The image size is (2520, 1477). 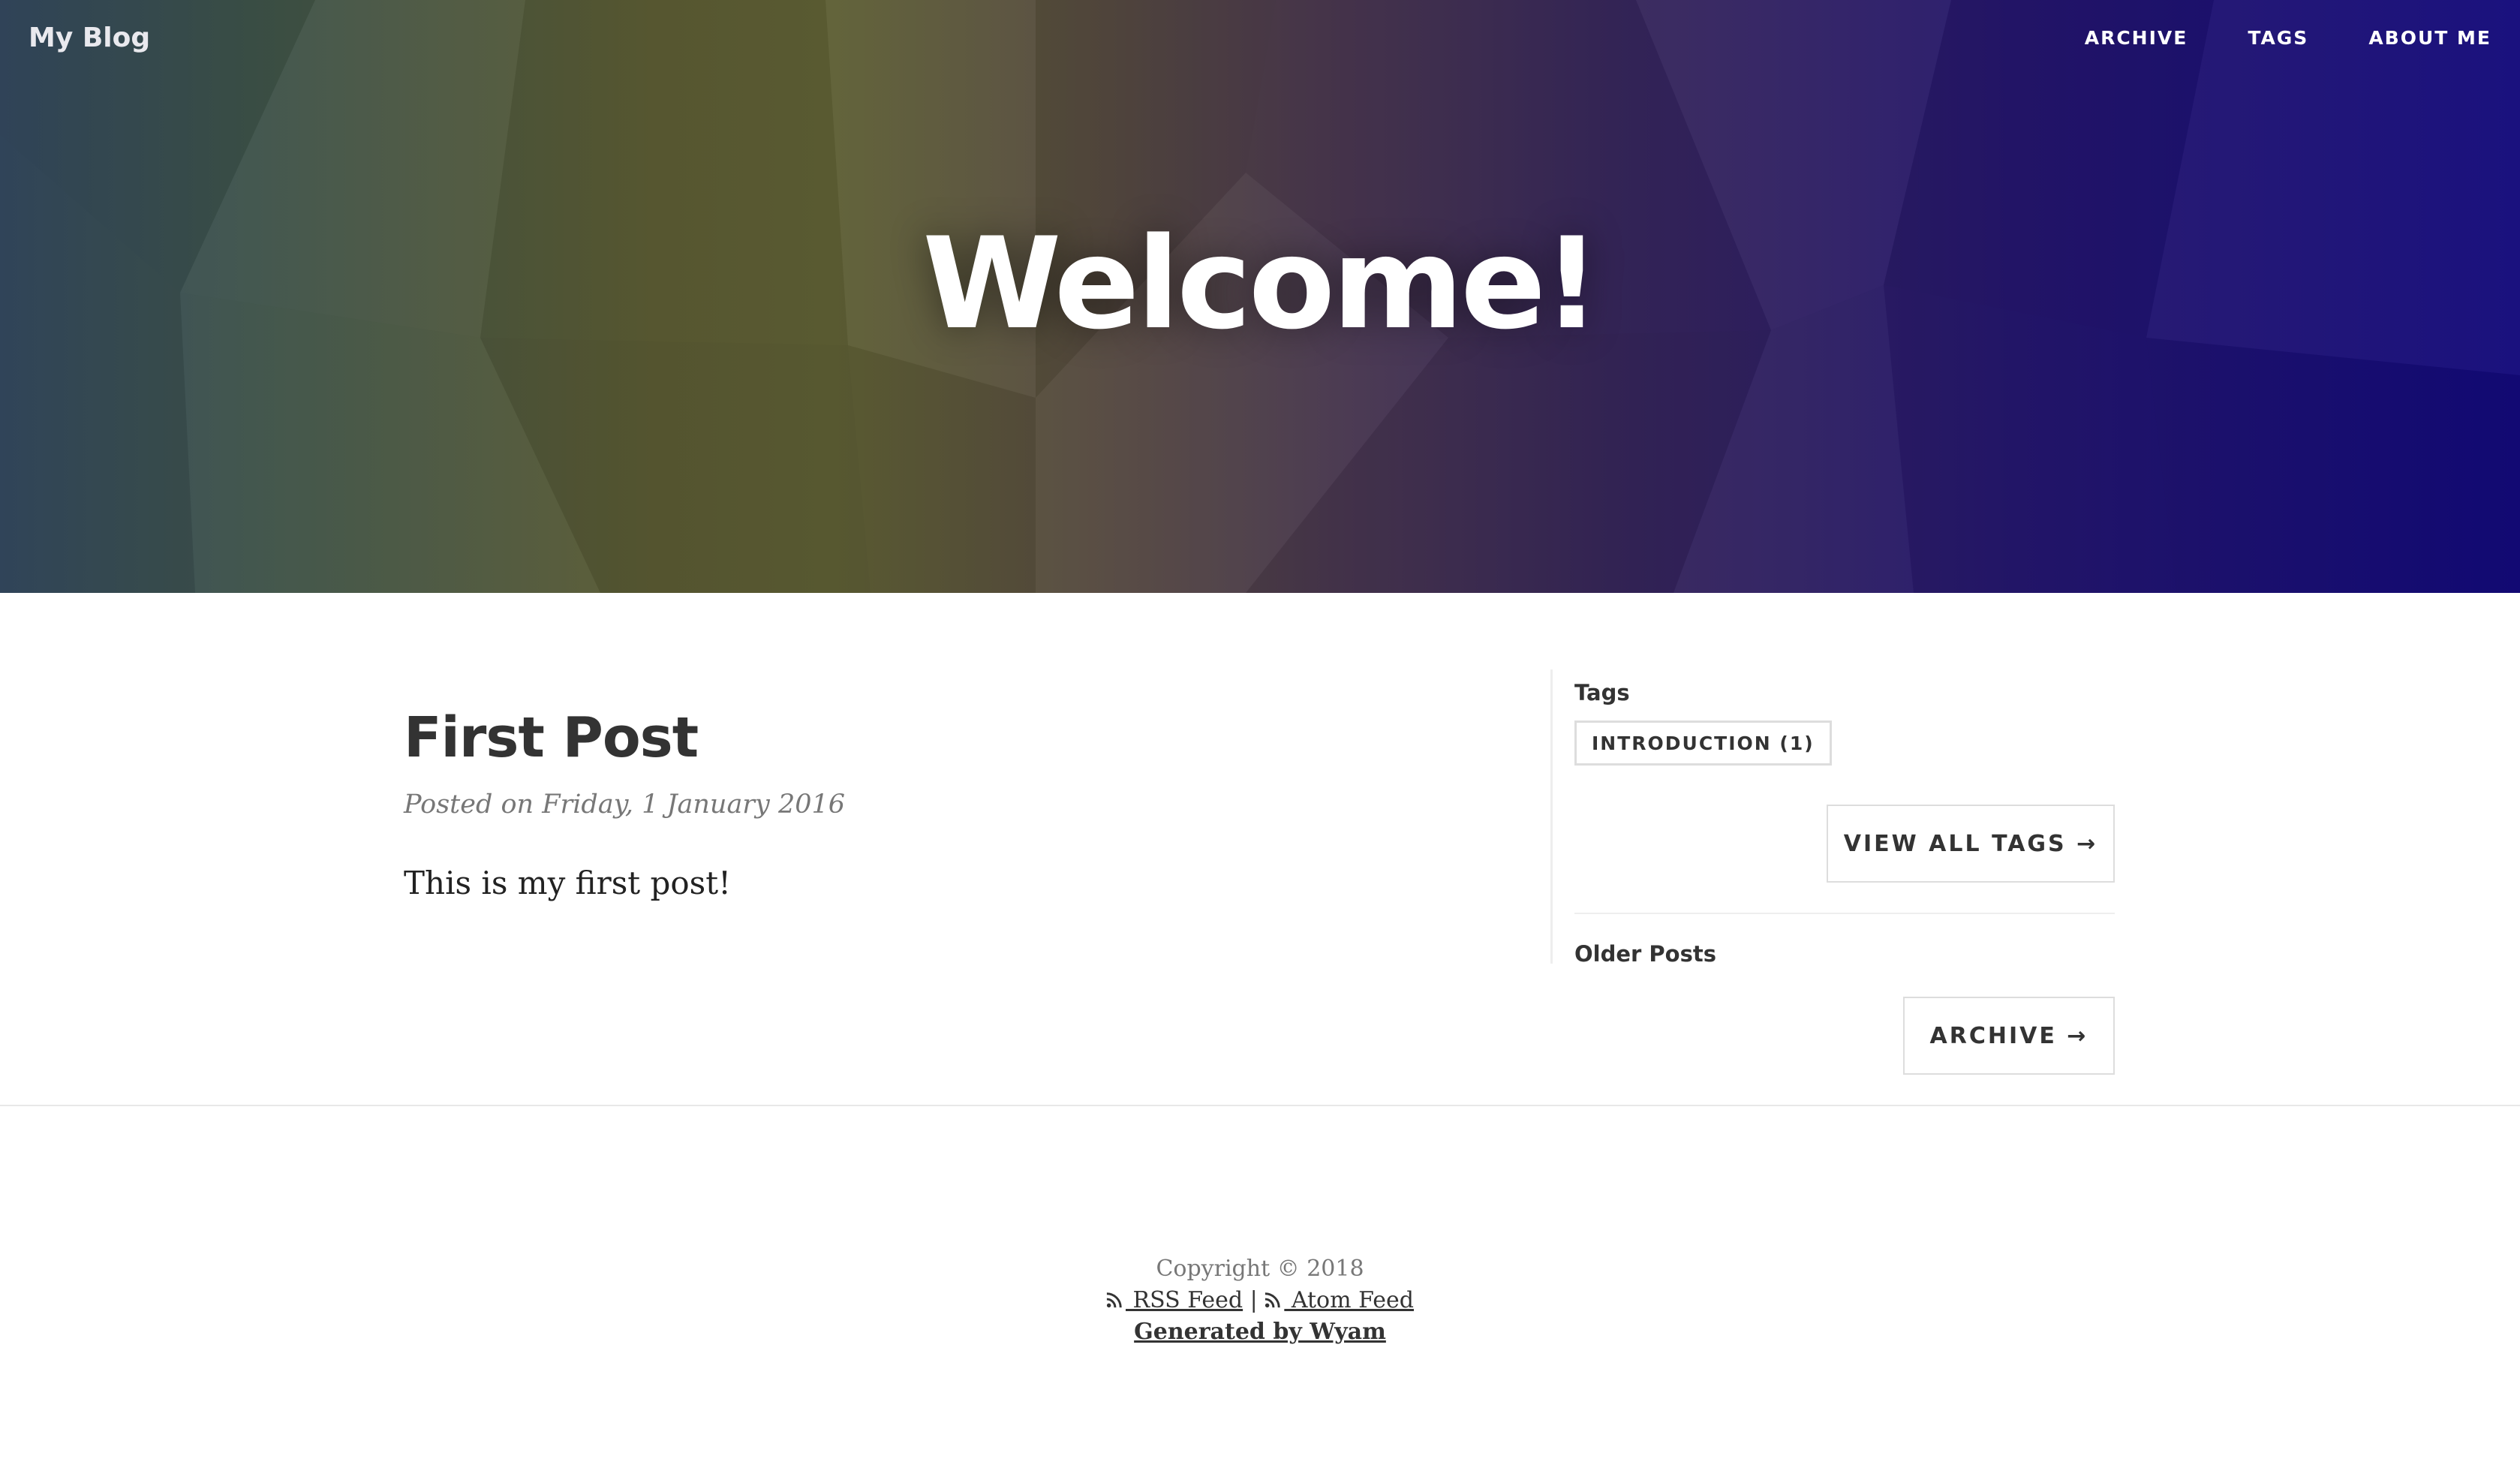 I want to click on top-nav: ARCHIVE TAGS ABOUT ME, so click(x=2288, y=38).